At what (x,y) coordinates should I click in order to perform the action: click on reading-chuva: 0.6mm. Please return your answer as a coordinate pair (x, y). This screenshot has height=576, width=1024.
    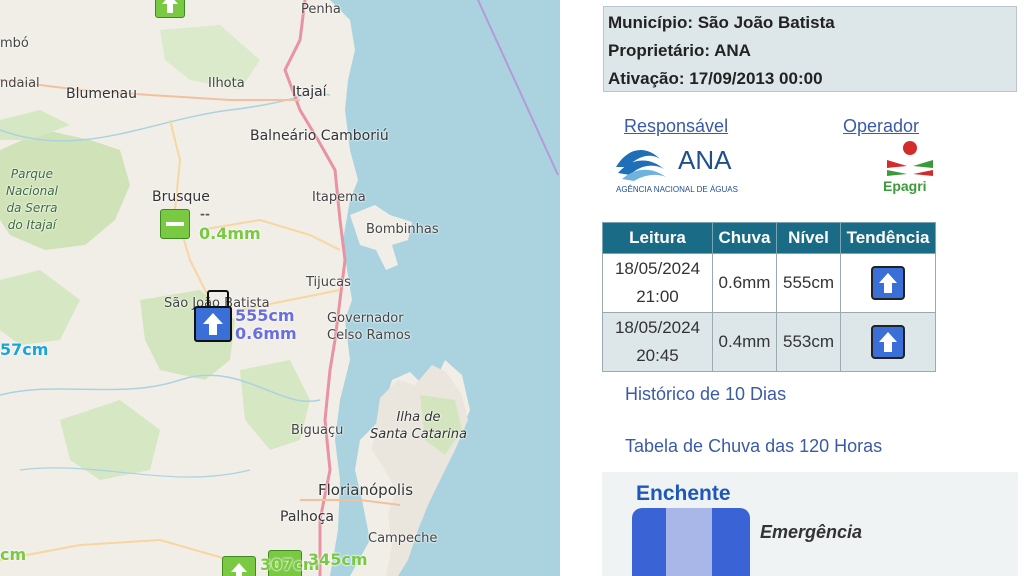
    Looking at the image, I should click on (744, 283).